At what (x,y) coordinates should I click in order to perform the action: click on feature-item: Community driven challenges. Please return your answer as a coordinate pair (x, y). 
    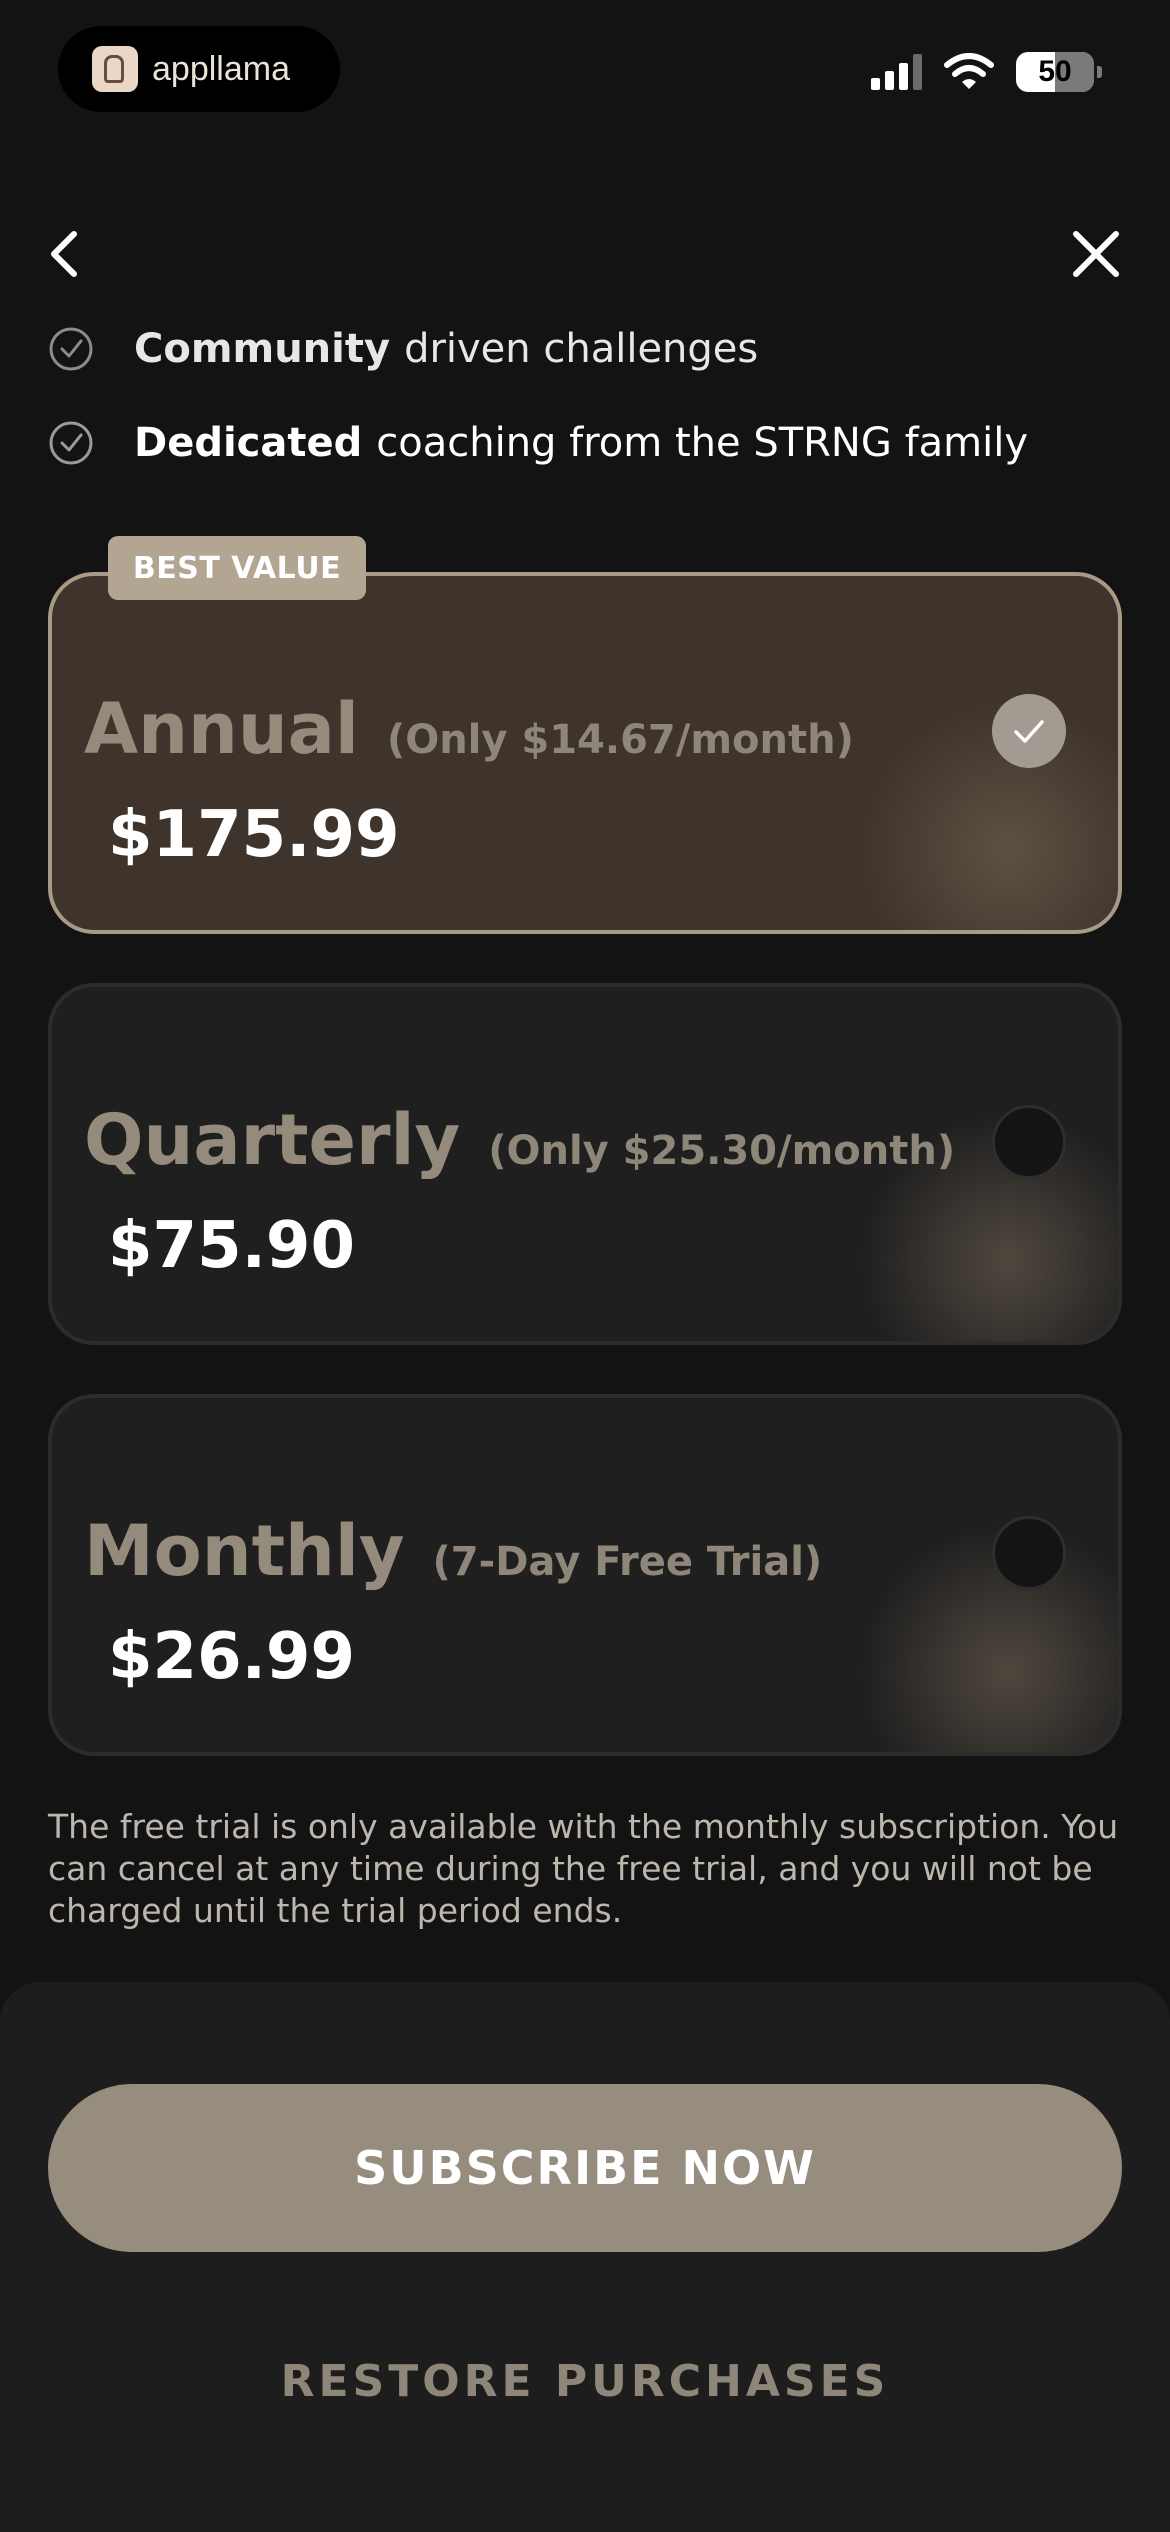
    Looking at the image, I should click on (403, 349).